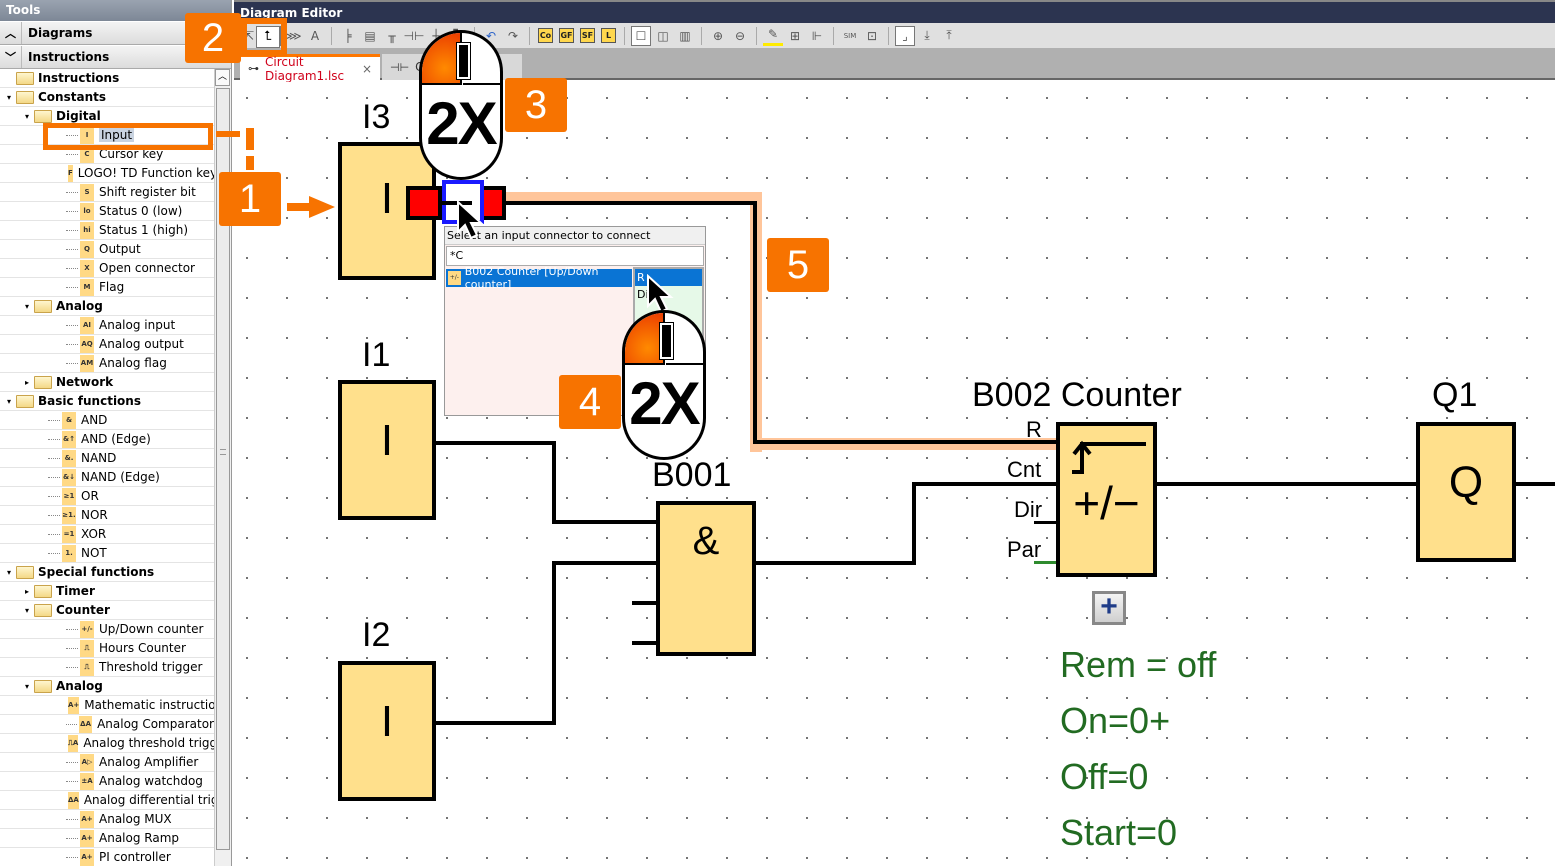 Image resolution: width=1555 pixels, height=866 pixels. I want to click on redo-button: ↷, so click(513, 36).